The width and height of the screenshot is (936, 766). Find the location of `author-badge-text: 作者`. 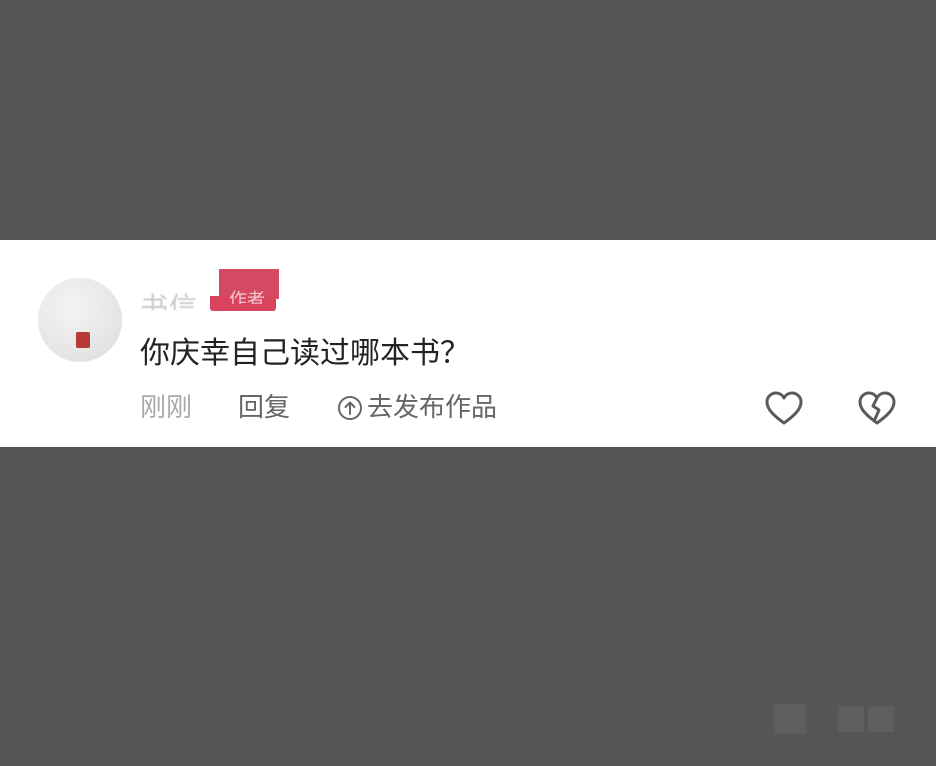

author-badge-text: 作者 is located at coordinates (247, 297).